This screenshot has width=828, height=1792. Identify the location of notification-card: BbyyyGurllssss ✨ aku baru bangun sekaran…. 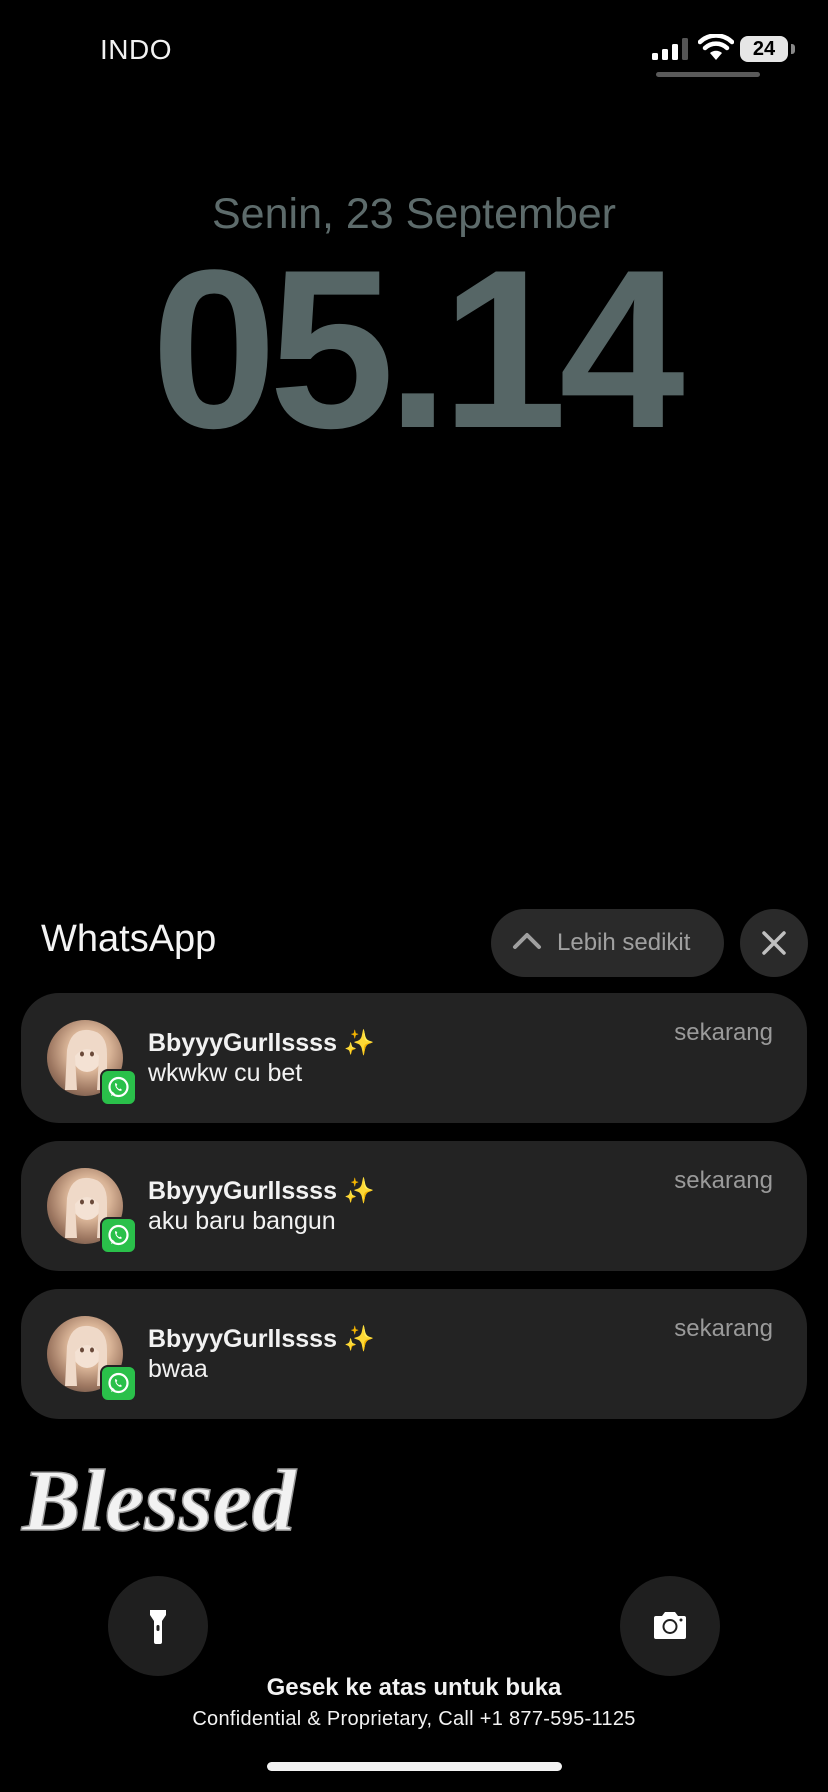
(414, 1206).